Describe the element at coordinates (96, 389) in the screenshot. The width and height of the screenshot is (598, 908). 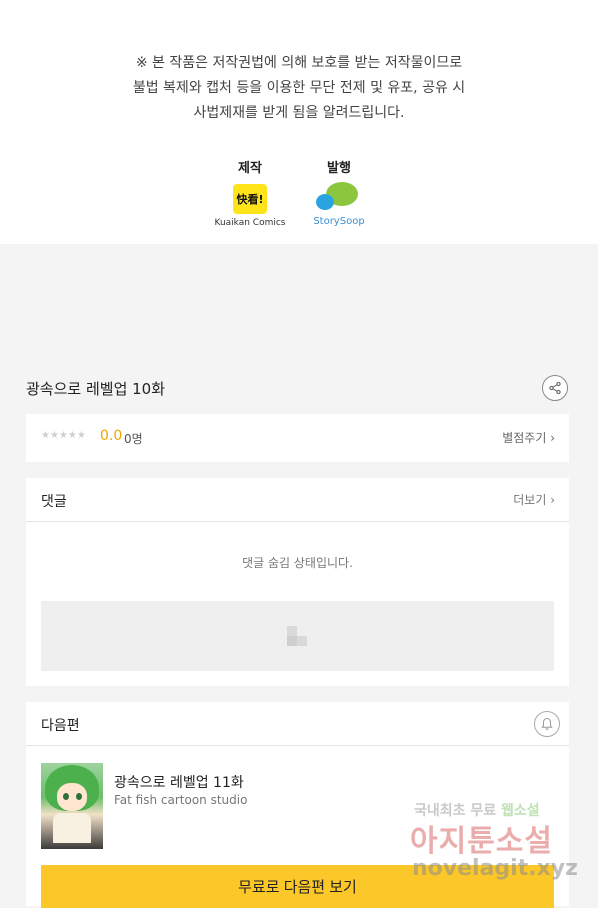
I see `episode-title: 광속으로 레벨업 10화` at that location.